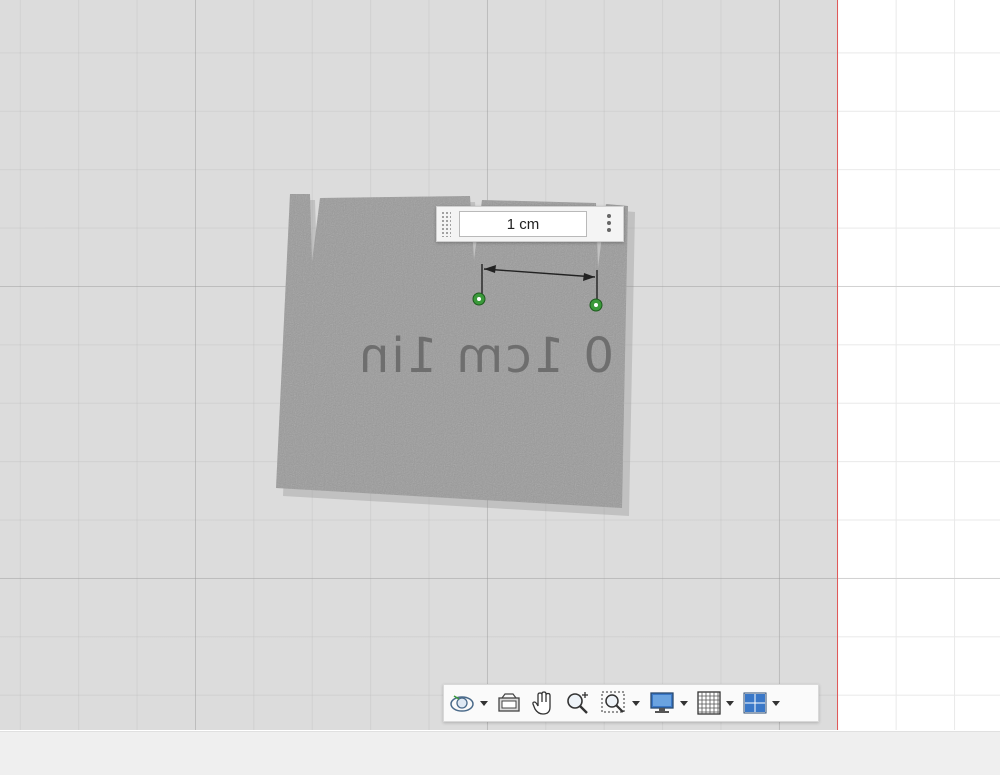 This screenshot has width=1000, height=775. What do you see at coordinates (462, 703) in the screenshot?
I see `orbit-icon` at bounding box center [462, 703].